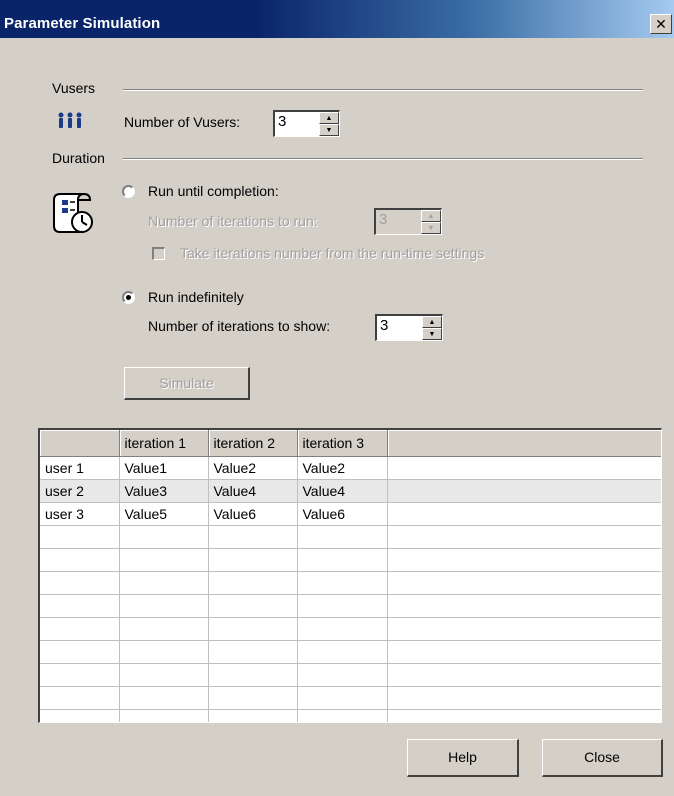 This screenshot has width=674, height=796. I want to click on close-button: Close, so click(602, 758).